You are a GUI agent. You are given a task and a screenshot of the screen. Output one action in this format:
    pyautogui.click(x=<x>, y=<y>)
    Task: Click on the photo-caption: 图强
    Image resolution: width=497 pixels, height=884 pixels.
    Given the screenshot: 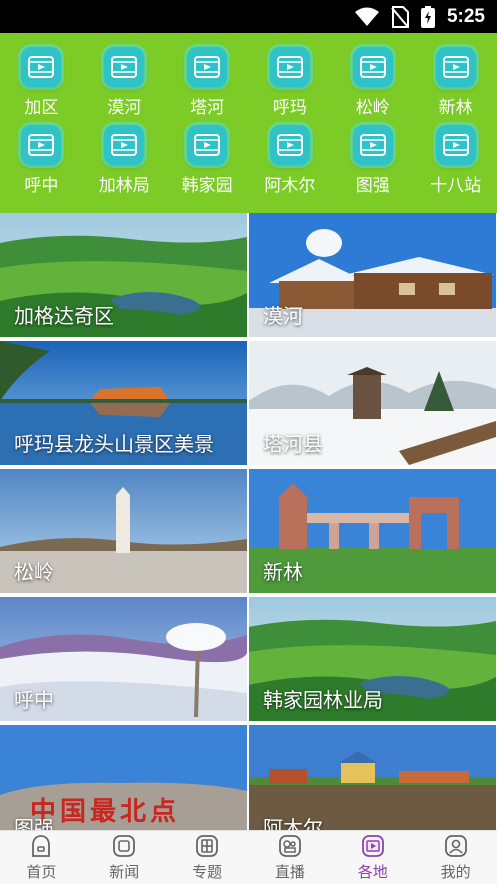 What is the action you would take?
    pyautogui.click(x=34, y=823)
    